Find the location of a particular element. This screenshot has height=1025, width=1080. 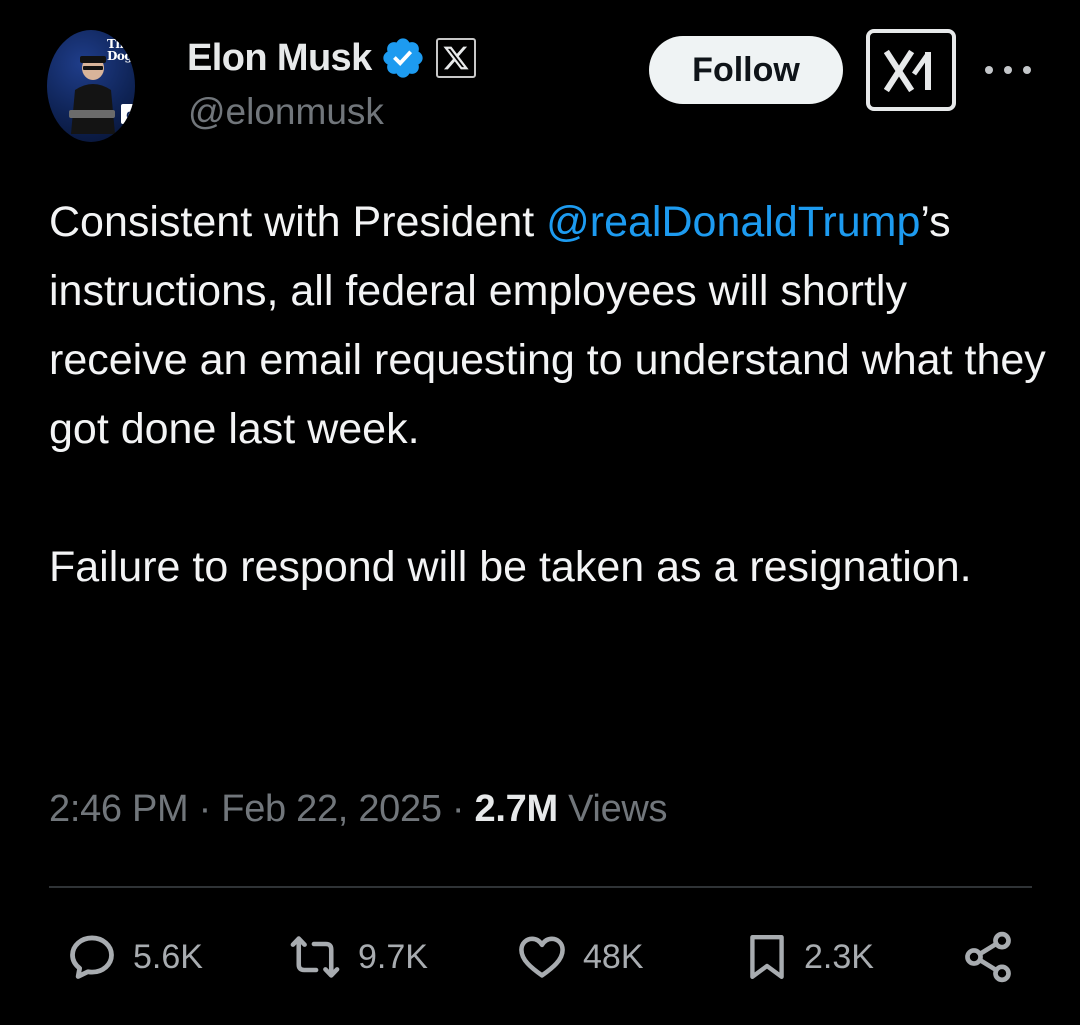

x-logo-glyph is located at coordinates (456, 58).